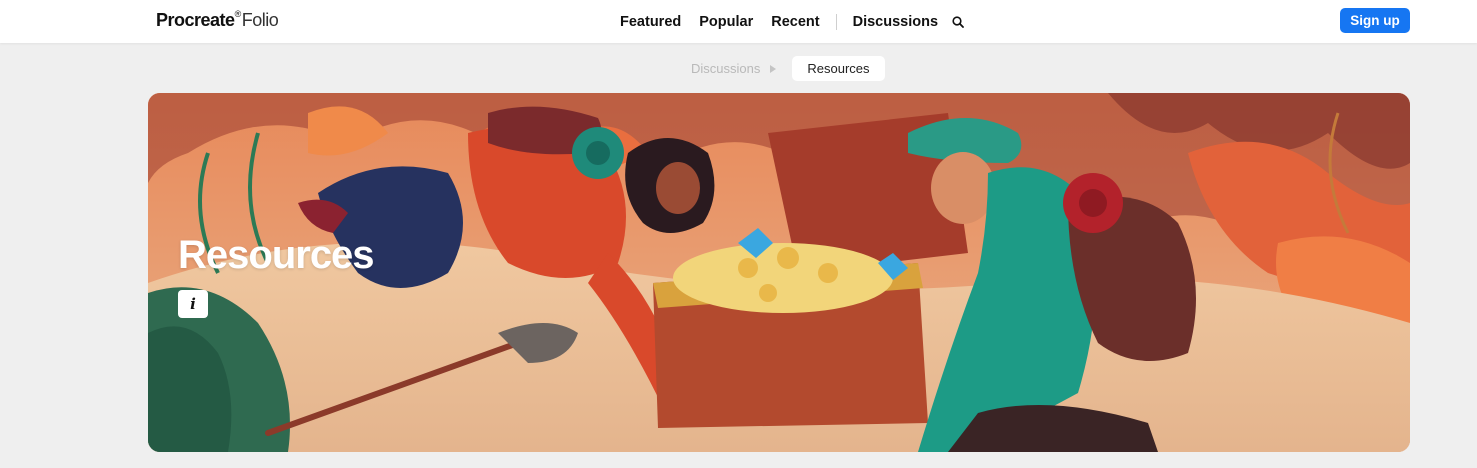 Image resolution: width=1477 pixels, height=468 pixels. What do you see at coordinates (788, 68) in the screenshot?
I see `breadcrumb: Discussions Resources` at bounding box center [788, 68].